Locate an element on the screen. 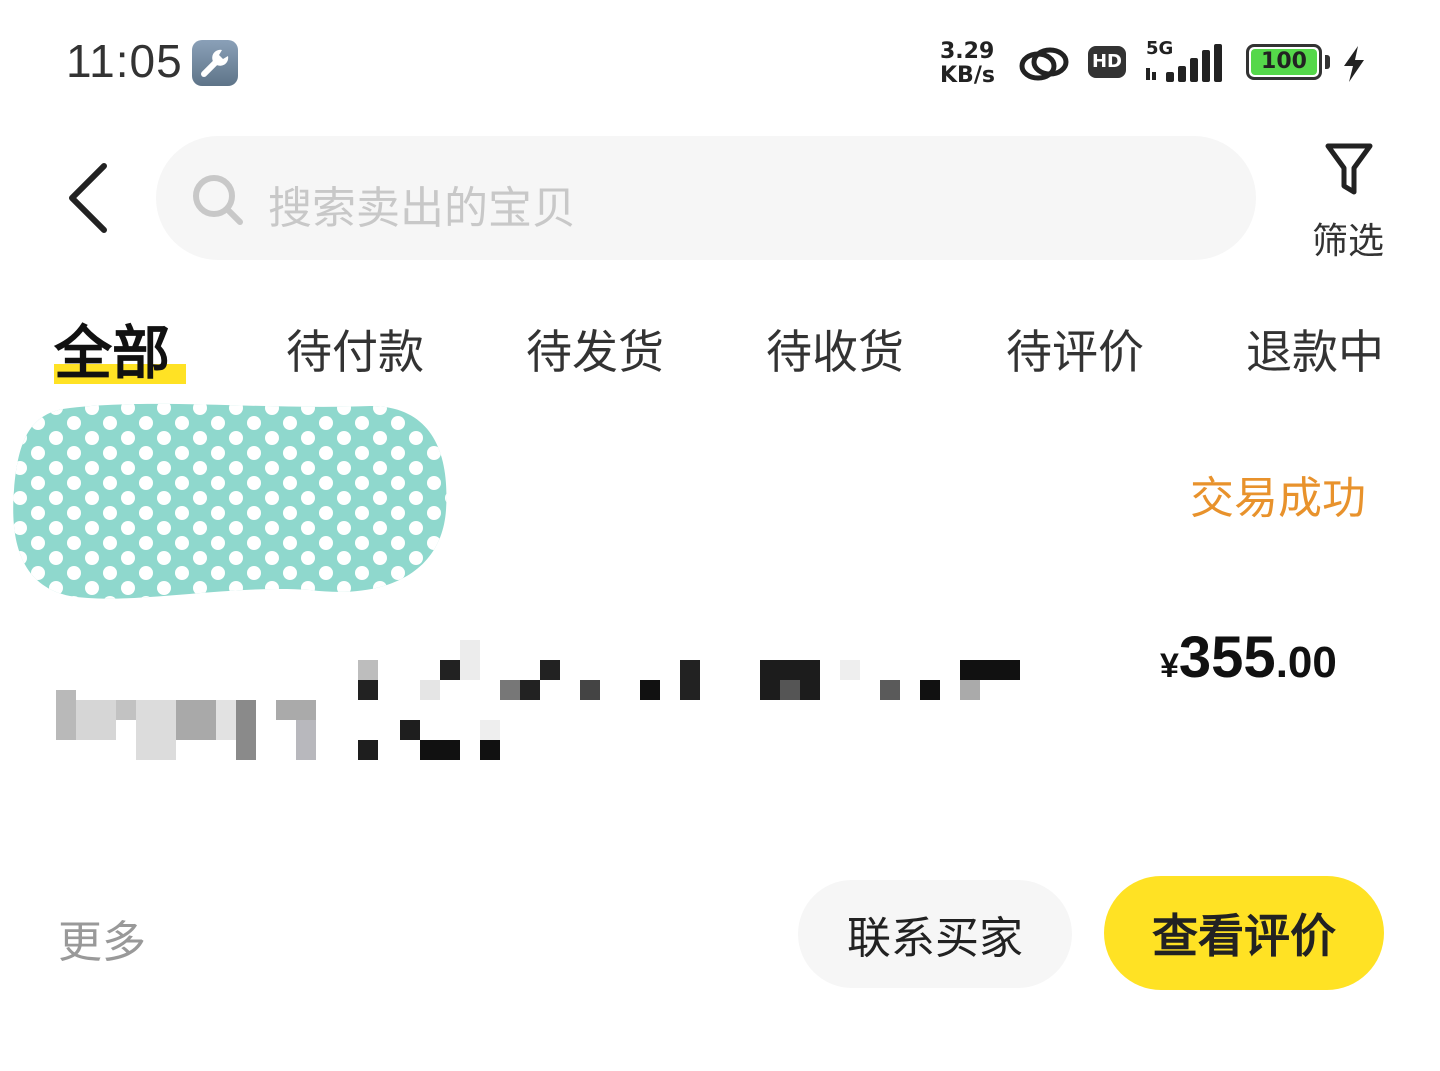 This screenshot has height=1071, width=1440. order-status: 交易成功 is located at coordinates (1278, 498).